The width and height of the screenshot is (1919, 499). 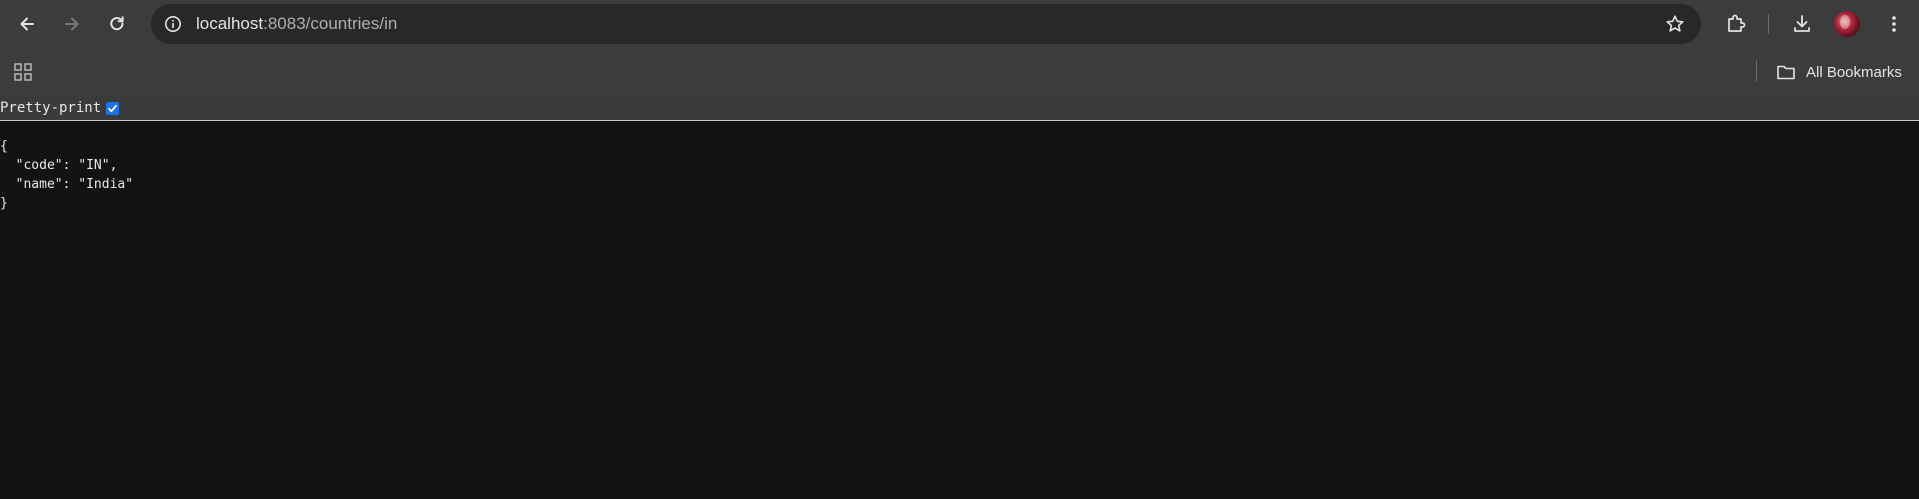 I want to click on profile-avatar, so click(x=1847, y=24).